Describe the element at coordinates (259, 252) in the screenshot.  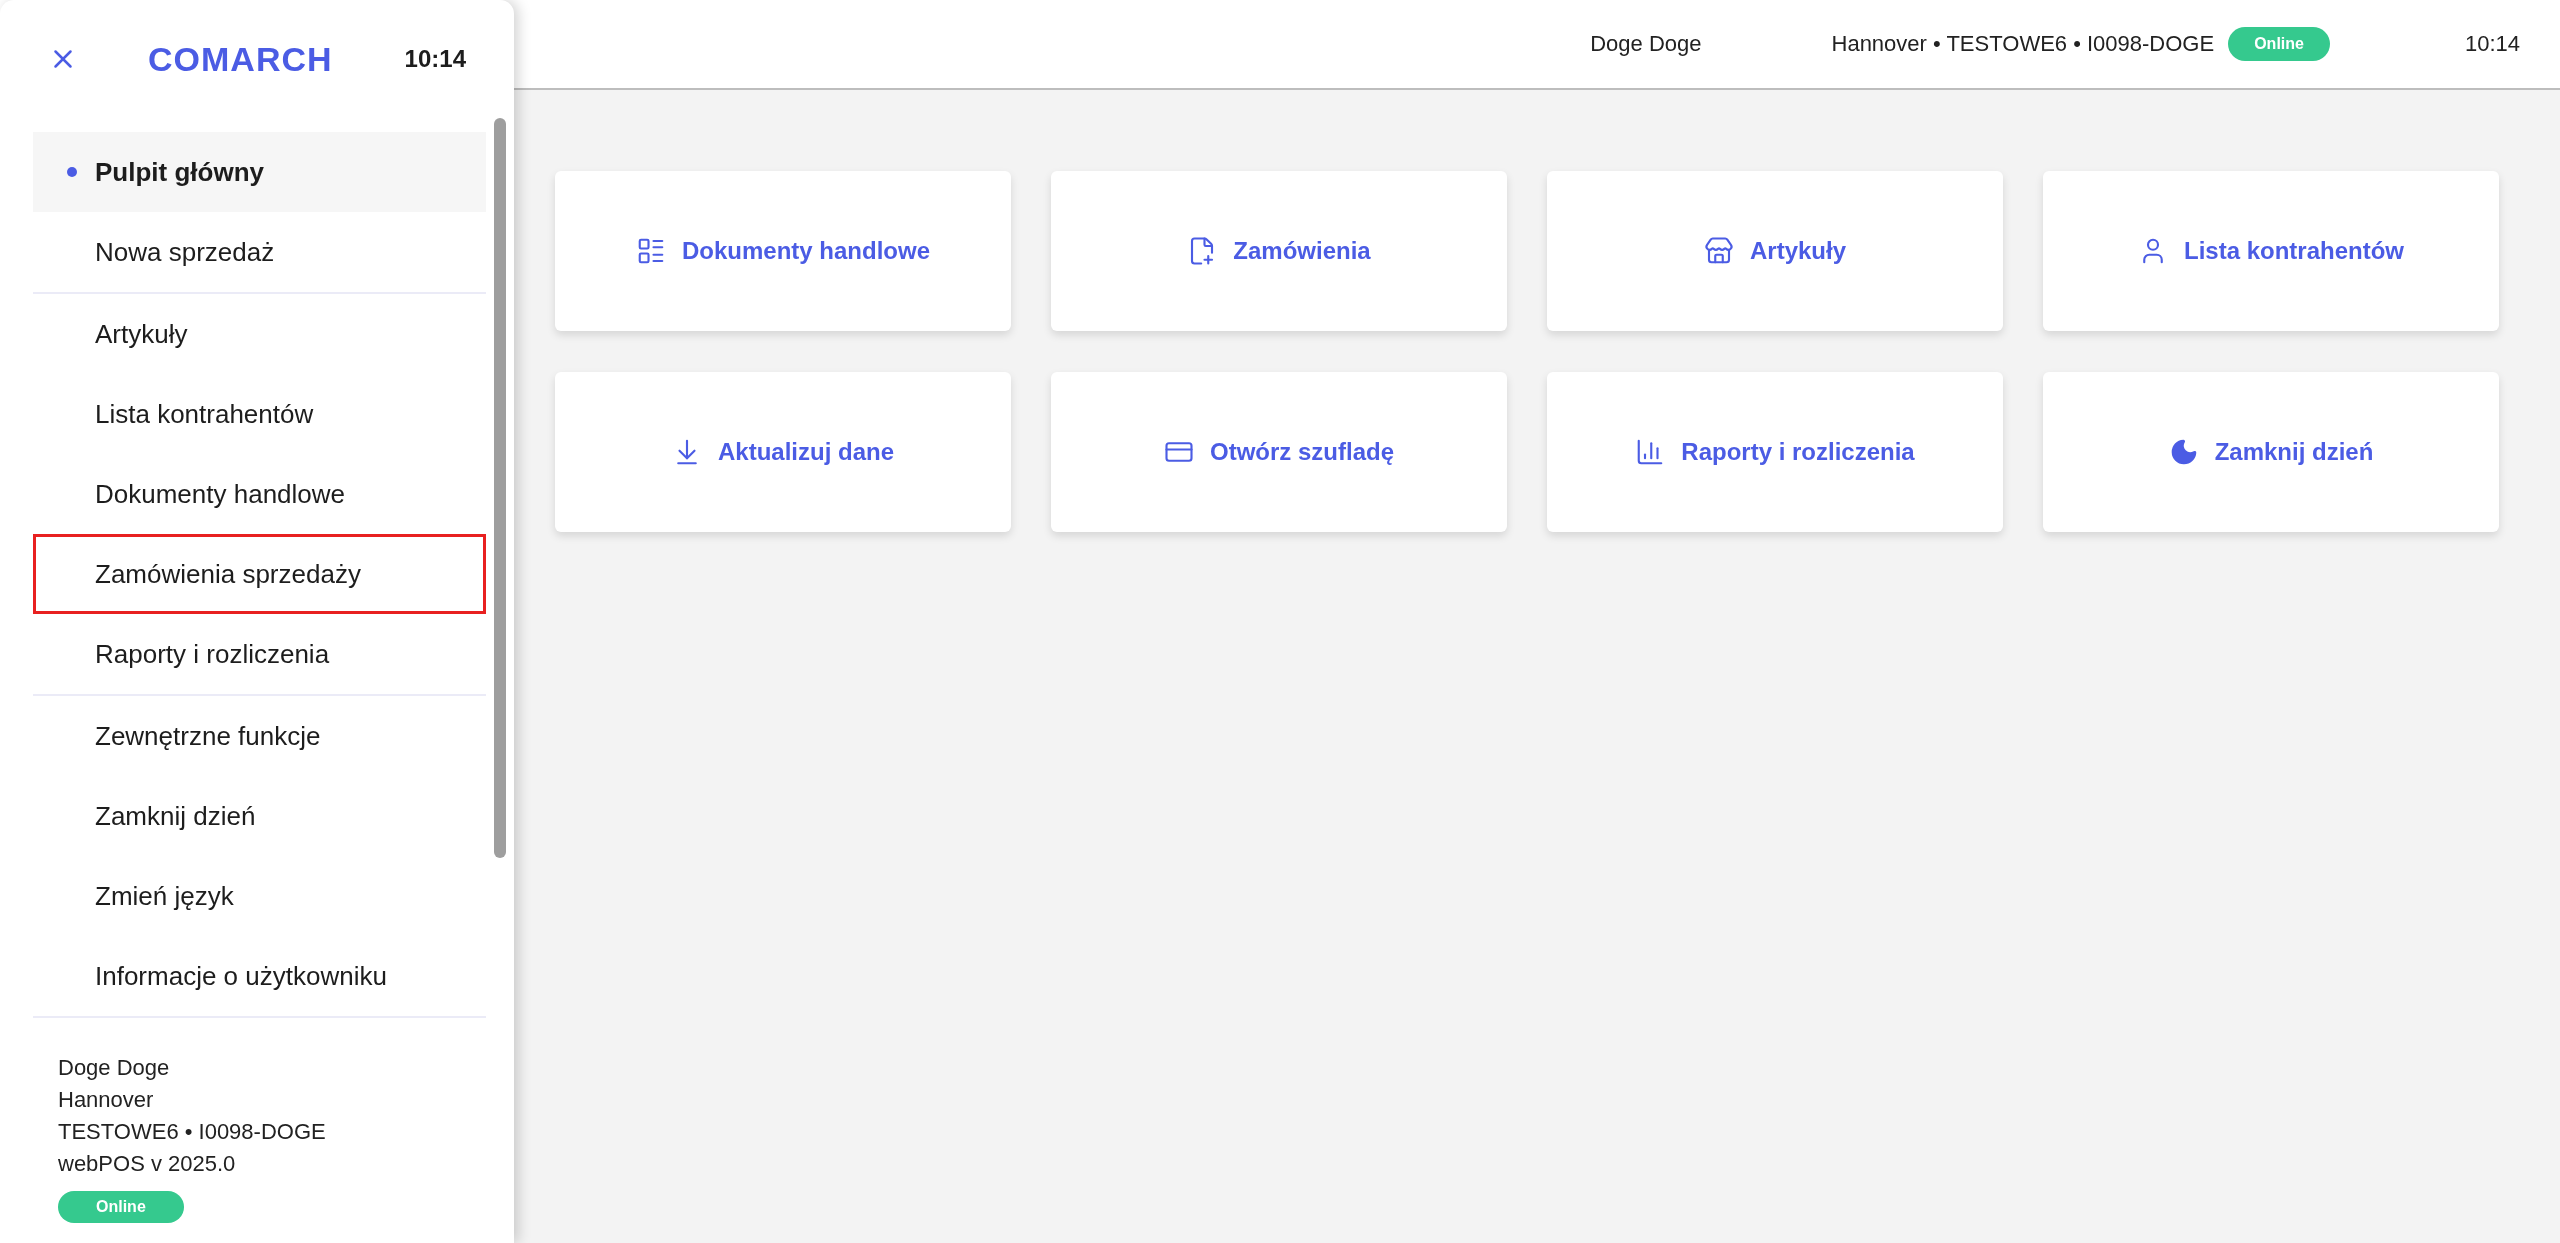
I see `menu-item: Nowa sprzedaż` at that location.